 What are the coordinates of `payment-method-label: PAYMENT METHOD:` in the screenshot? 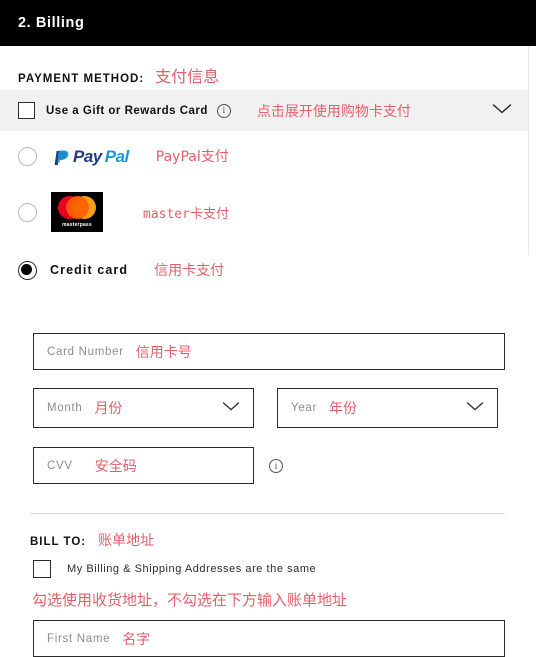 It's located at (81, 79).